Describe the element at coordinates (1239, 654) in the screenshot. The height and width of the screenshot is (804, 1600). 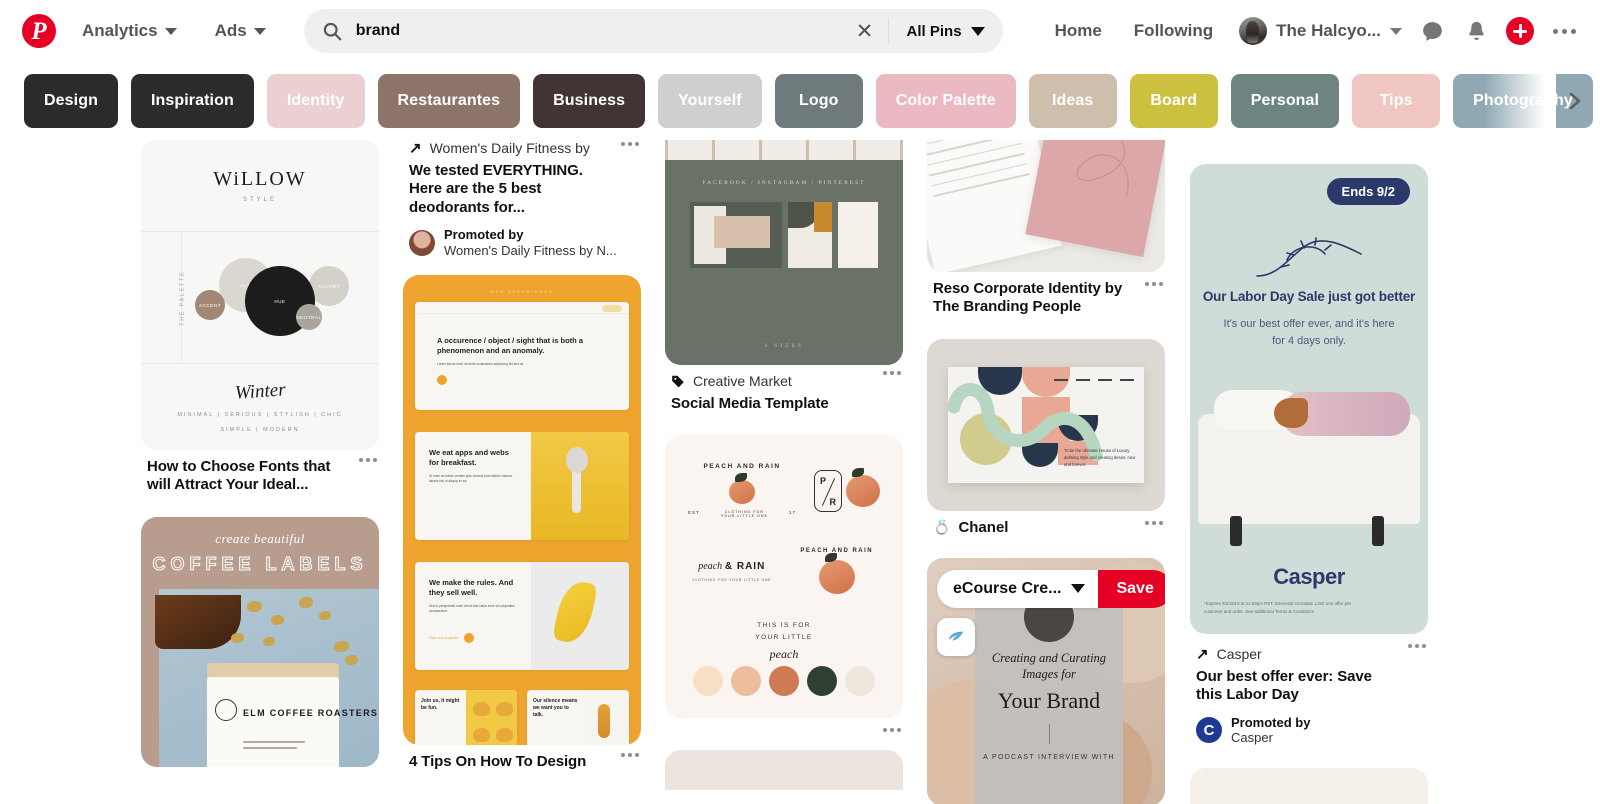
I see `pin-source-label: Casper` at that location.